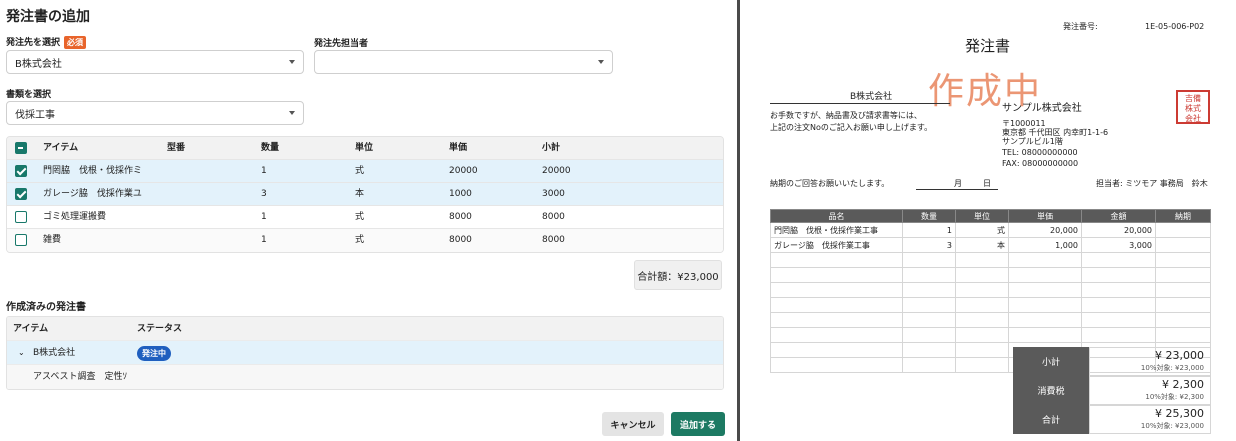 The height and width of the screenshot is (441, 1236). What do you see at coordinates (957, 189) in the screenshot?
I see `deadline-underline` at bounding box center [957, 189].